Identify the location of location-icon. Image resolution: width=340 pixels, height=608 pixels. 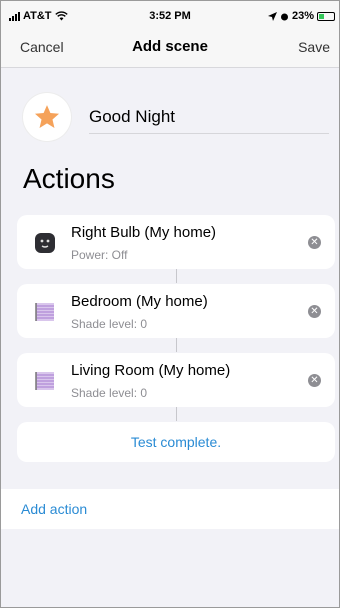
(272, 16).